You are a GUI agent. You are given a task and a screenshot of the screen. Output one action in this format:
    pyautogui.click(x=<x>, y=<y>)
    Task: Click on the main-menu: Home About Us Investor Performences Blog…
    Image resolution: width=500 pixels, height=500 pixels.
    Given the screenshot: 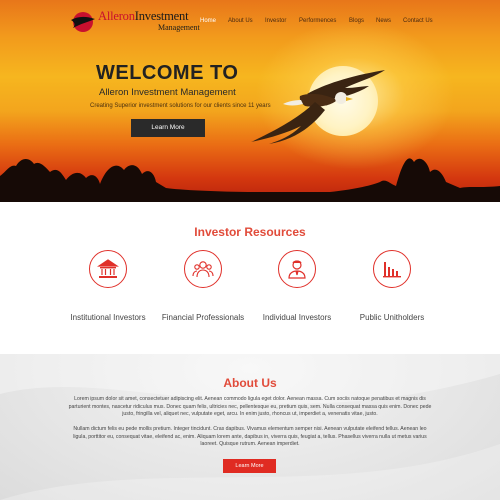 What is the action you would take?
    pyautogui.click(x=250, y=23)
    